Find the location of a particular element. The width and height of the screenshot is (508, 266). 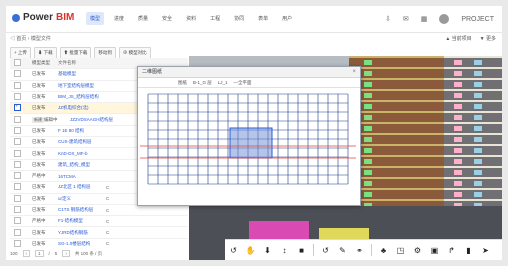

row-file-name: F1-结构模型 is located at coordinates (82, 221).